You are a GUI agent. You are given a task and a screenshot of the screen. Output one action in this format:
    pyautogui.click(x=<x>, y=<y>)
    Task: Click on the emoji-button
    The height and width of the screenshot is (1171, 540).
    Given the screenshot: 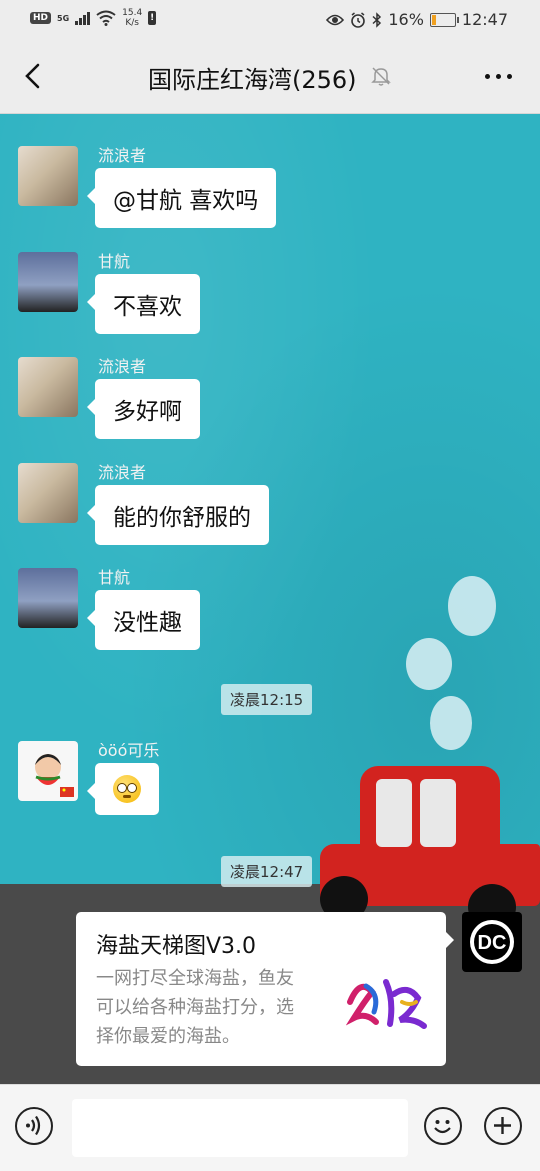 What is the action you would take?
    pyautogui.click(x=443, y=1126)
    